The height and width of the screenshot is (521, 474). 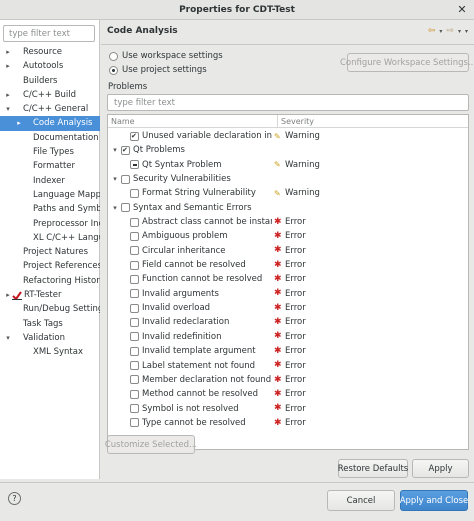 I want to click on back-dropdown-icon: ▾, so click(x=440, y=31).